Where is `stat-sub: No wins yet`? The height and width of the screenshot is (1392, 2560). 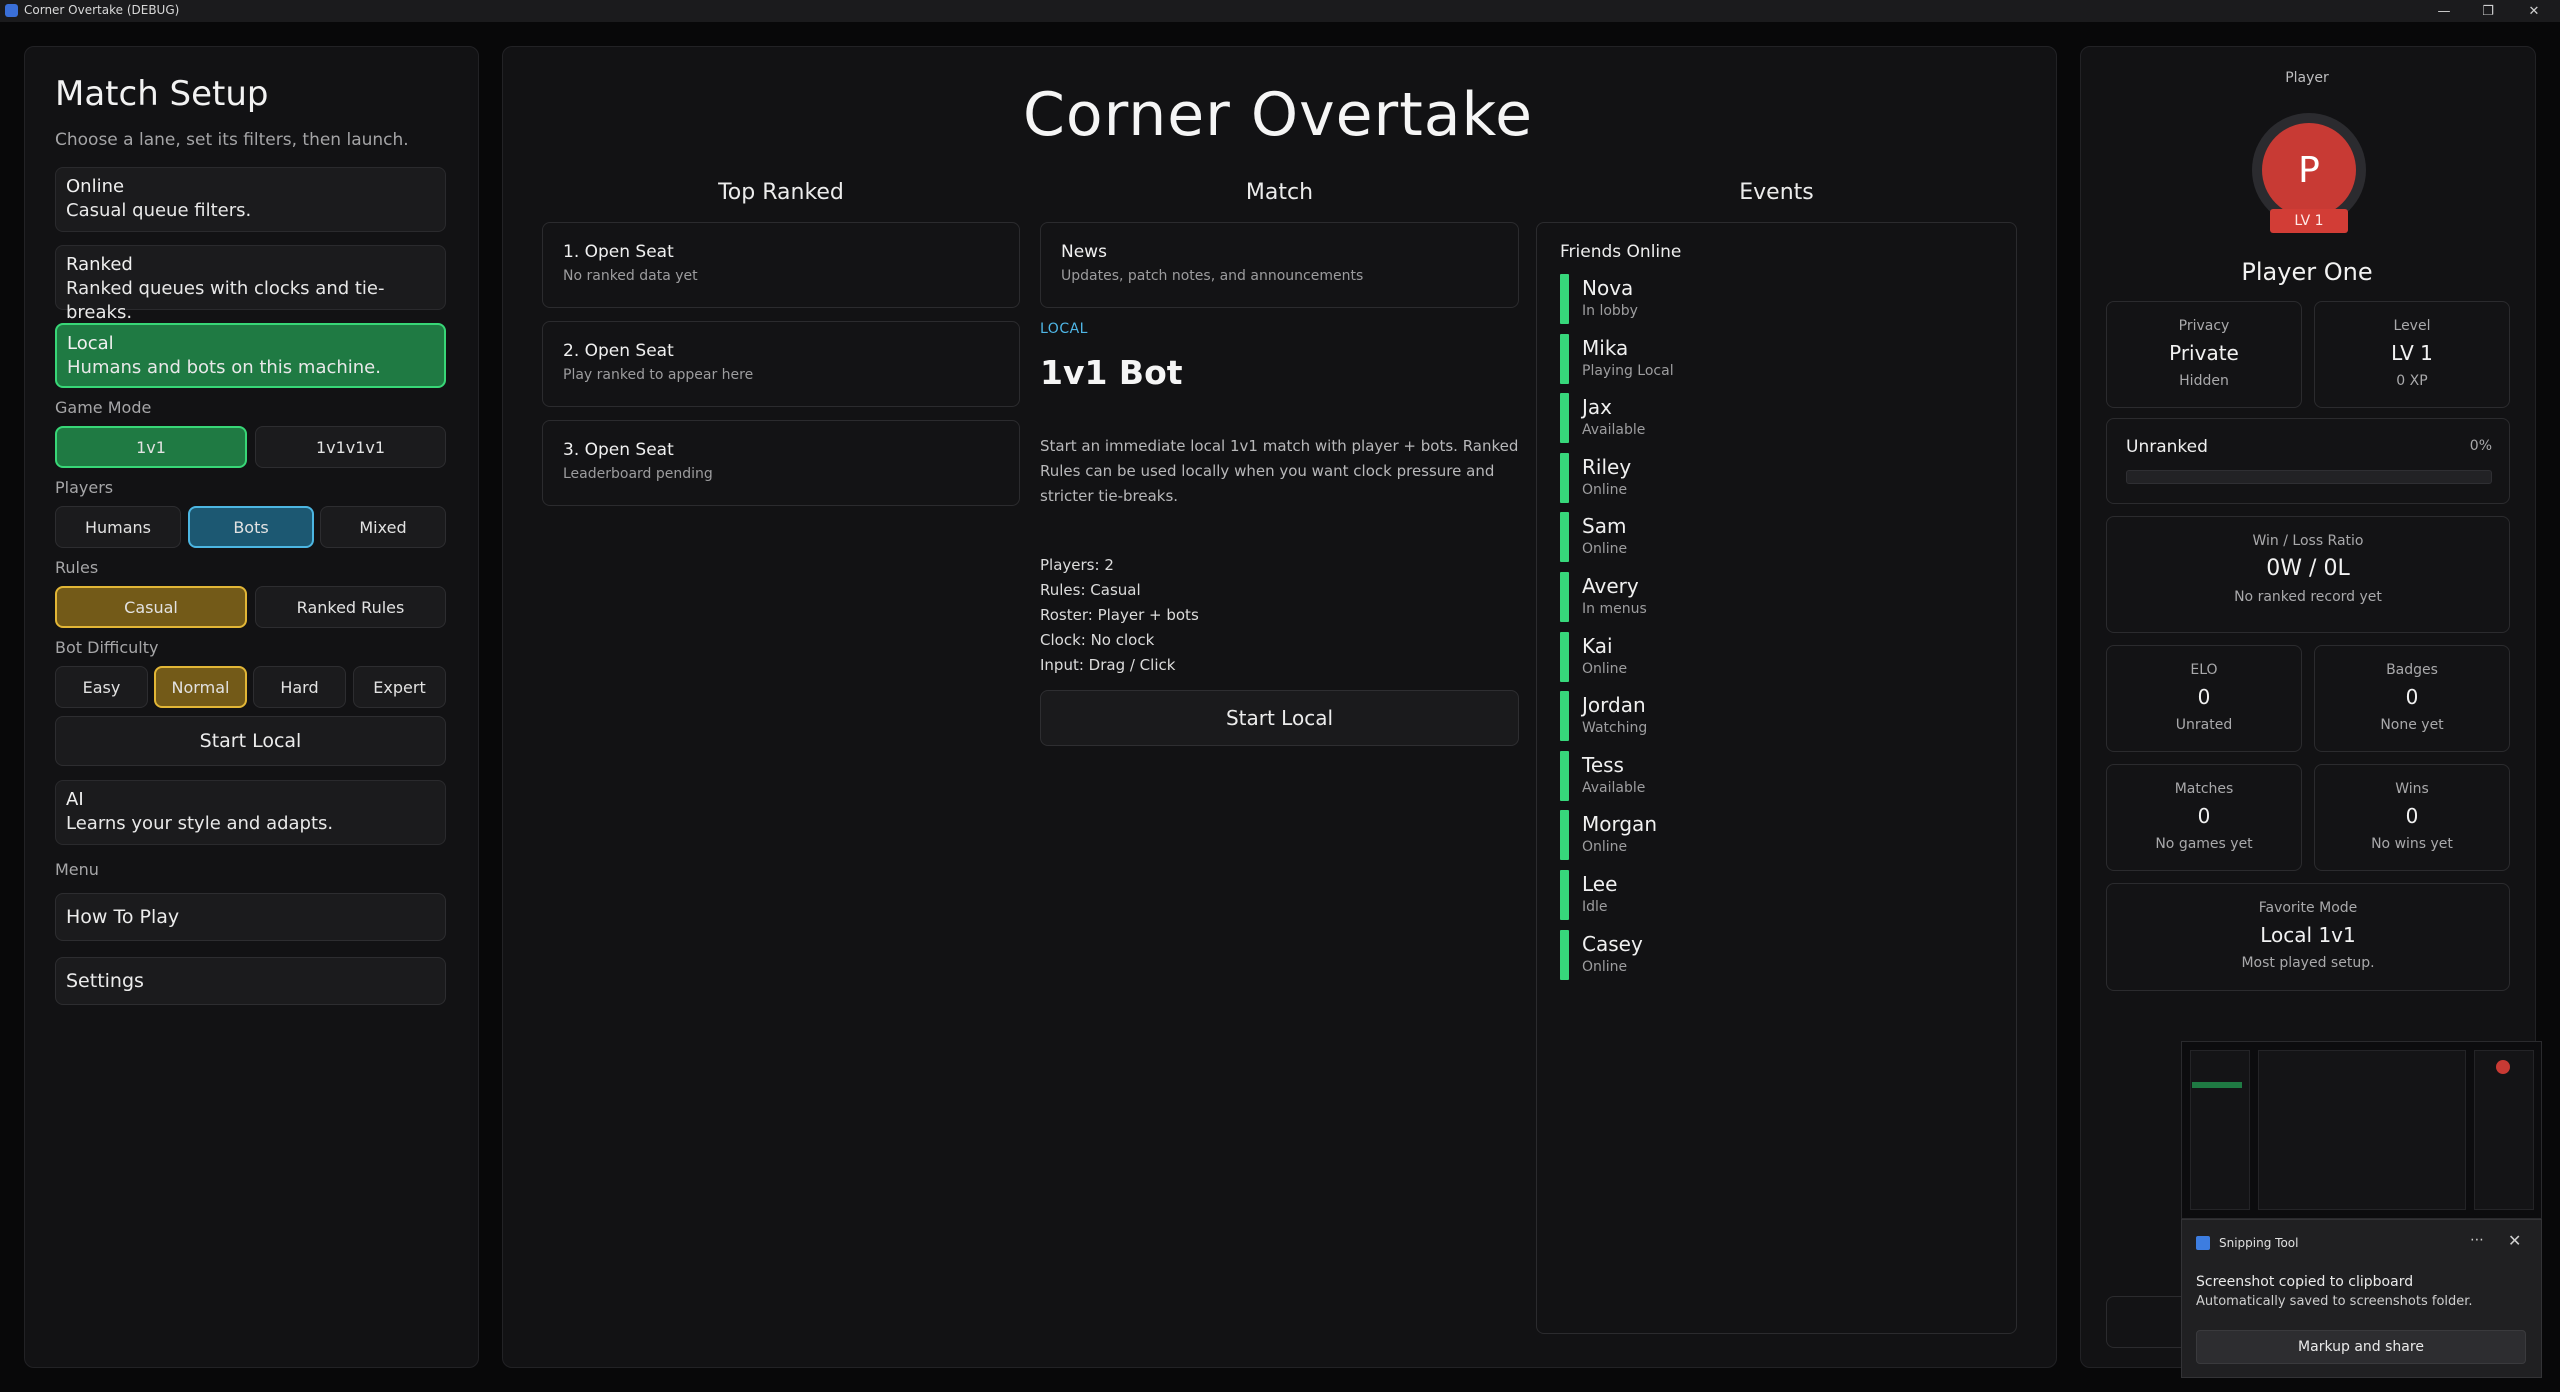 stat-sub: No wins yet is located at coordinates (2412, 844).